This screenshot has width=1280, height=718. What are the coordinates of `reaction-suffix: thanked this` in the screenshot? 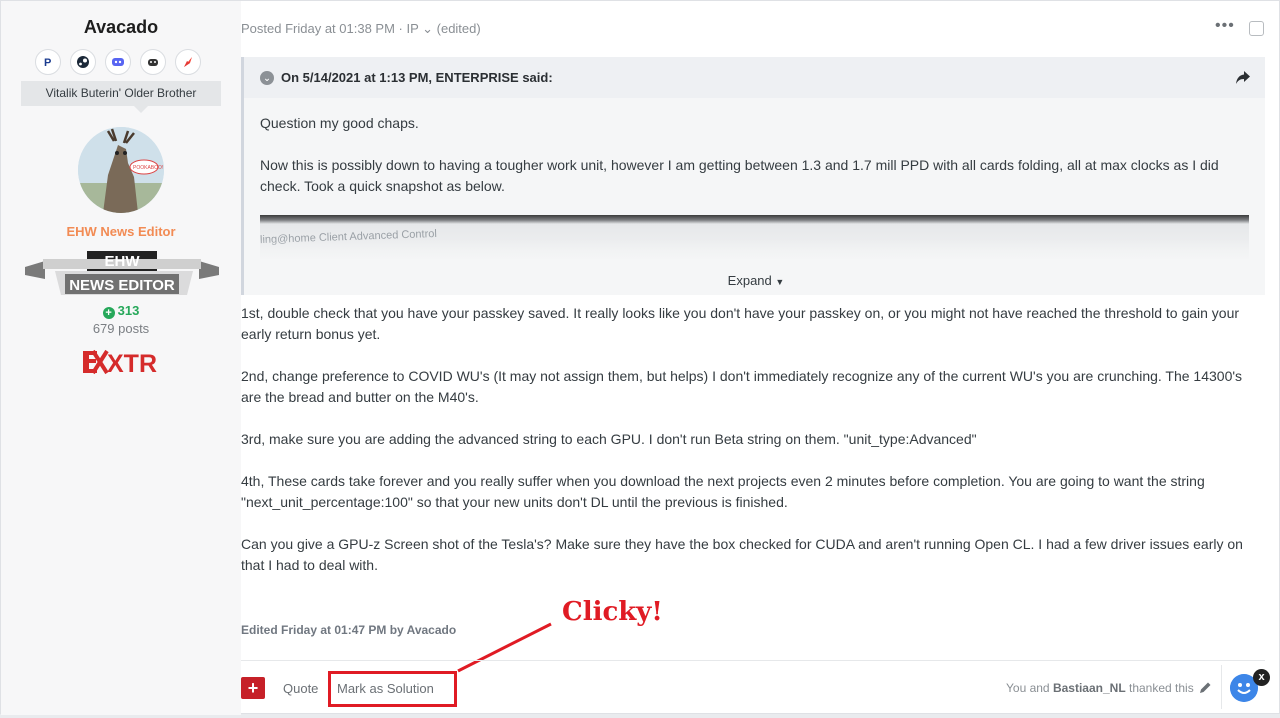 It's located at (1159, 688).